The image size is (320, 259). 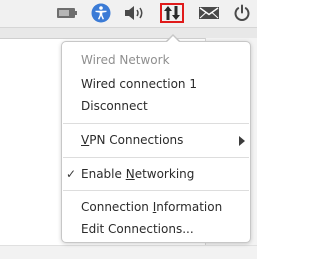 What do you see at coordinates (130, 174) in the screenshot?
I see `mnemonic-n: N` at bounding box center [130, 174].